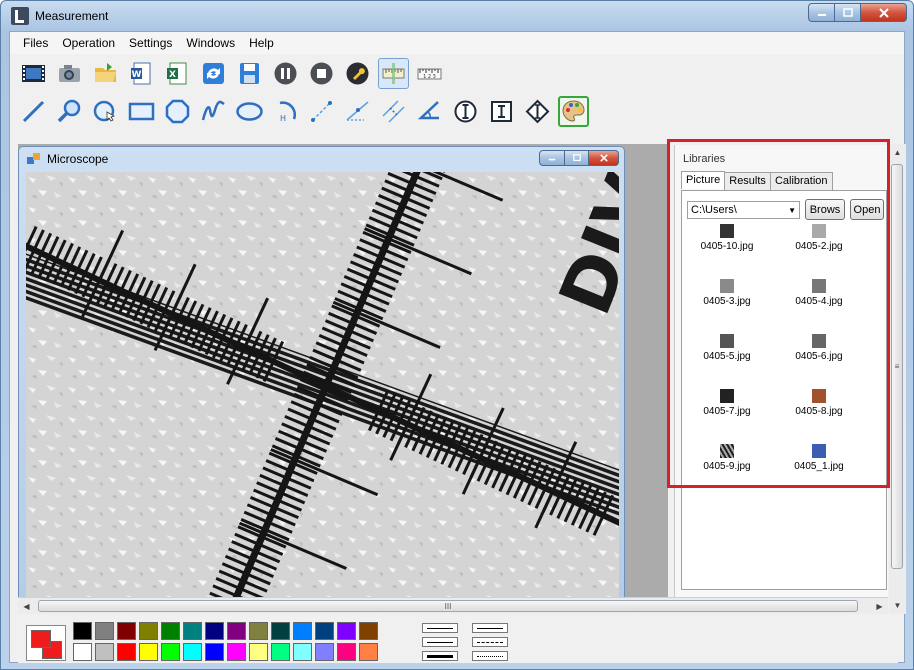  What do you see at coordinates (393, 73) in the screenshot?
I see `ruler-vertical-button` at bounding box center [393, 73].